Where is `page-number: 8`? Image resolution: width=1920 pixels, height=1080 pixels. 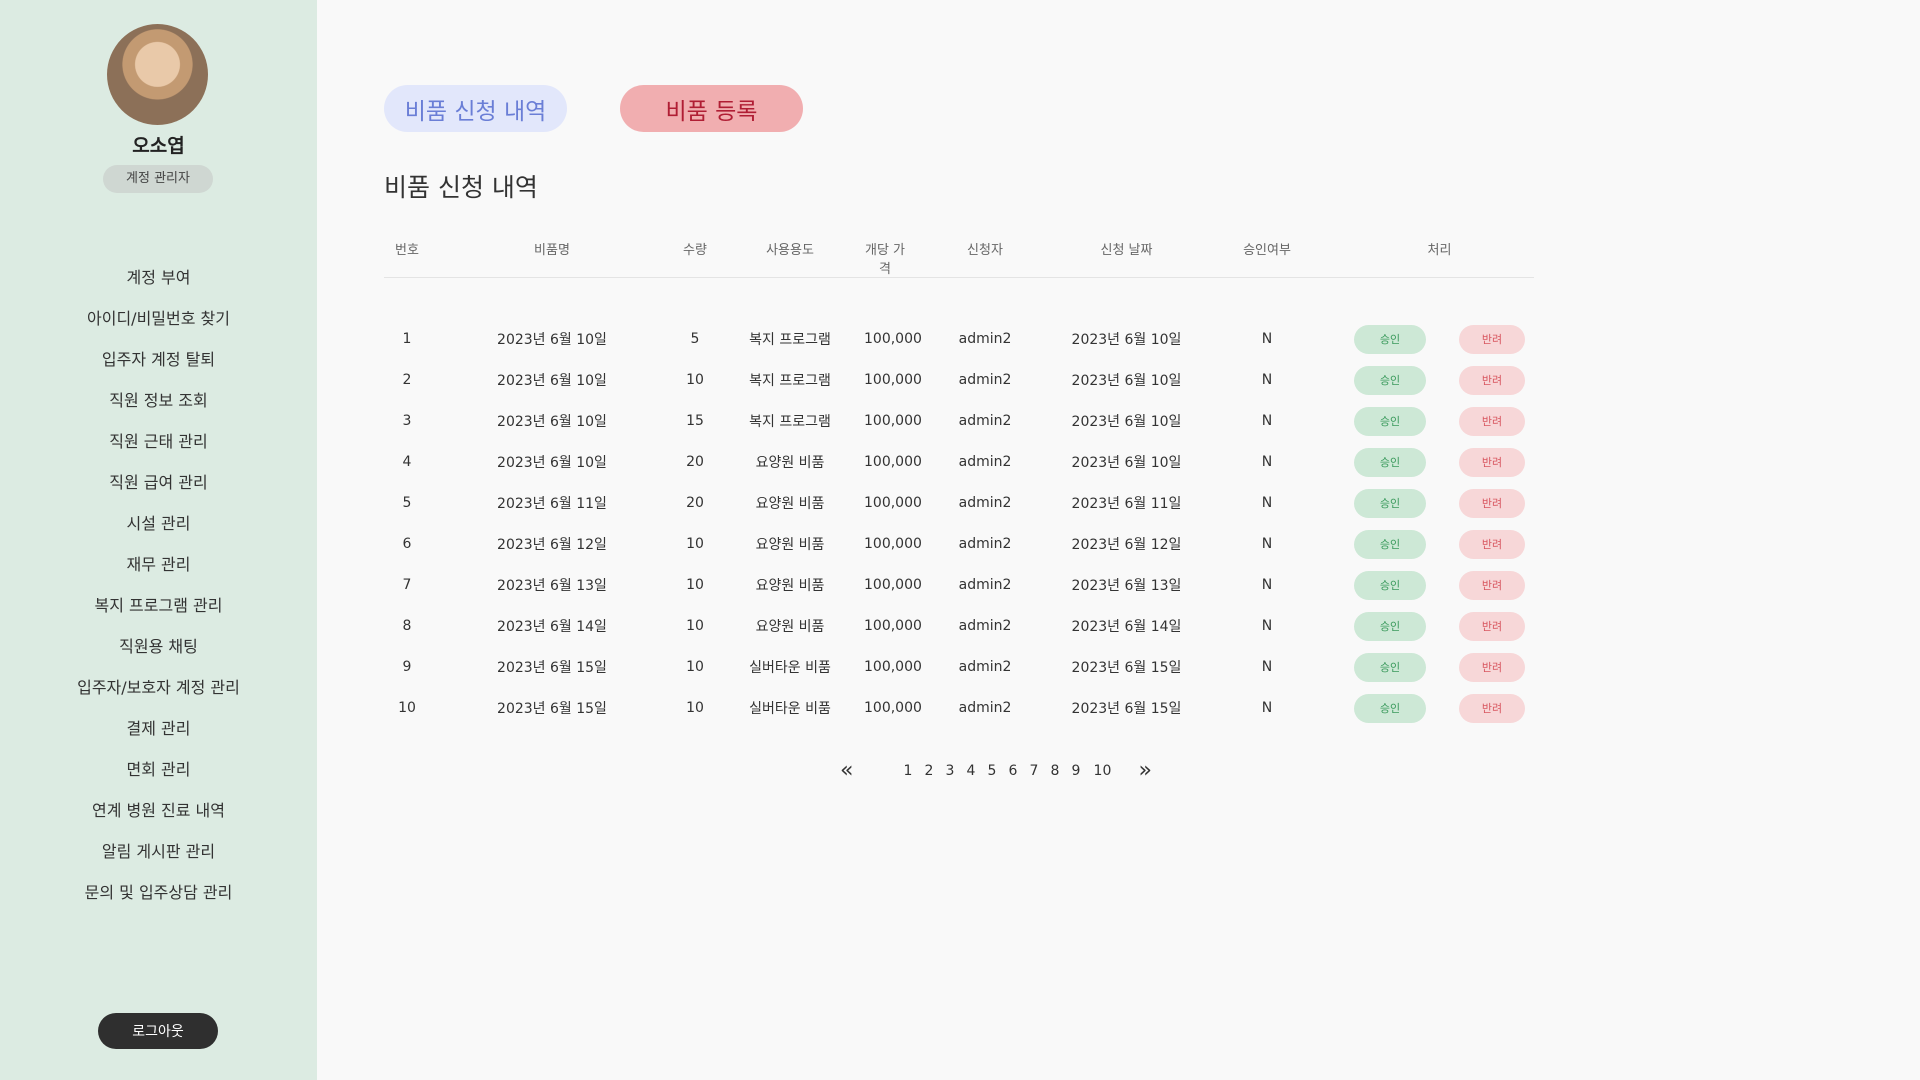 page-number: 8 is located at coordinates (1054, 771).